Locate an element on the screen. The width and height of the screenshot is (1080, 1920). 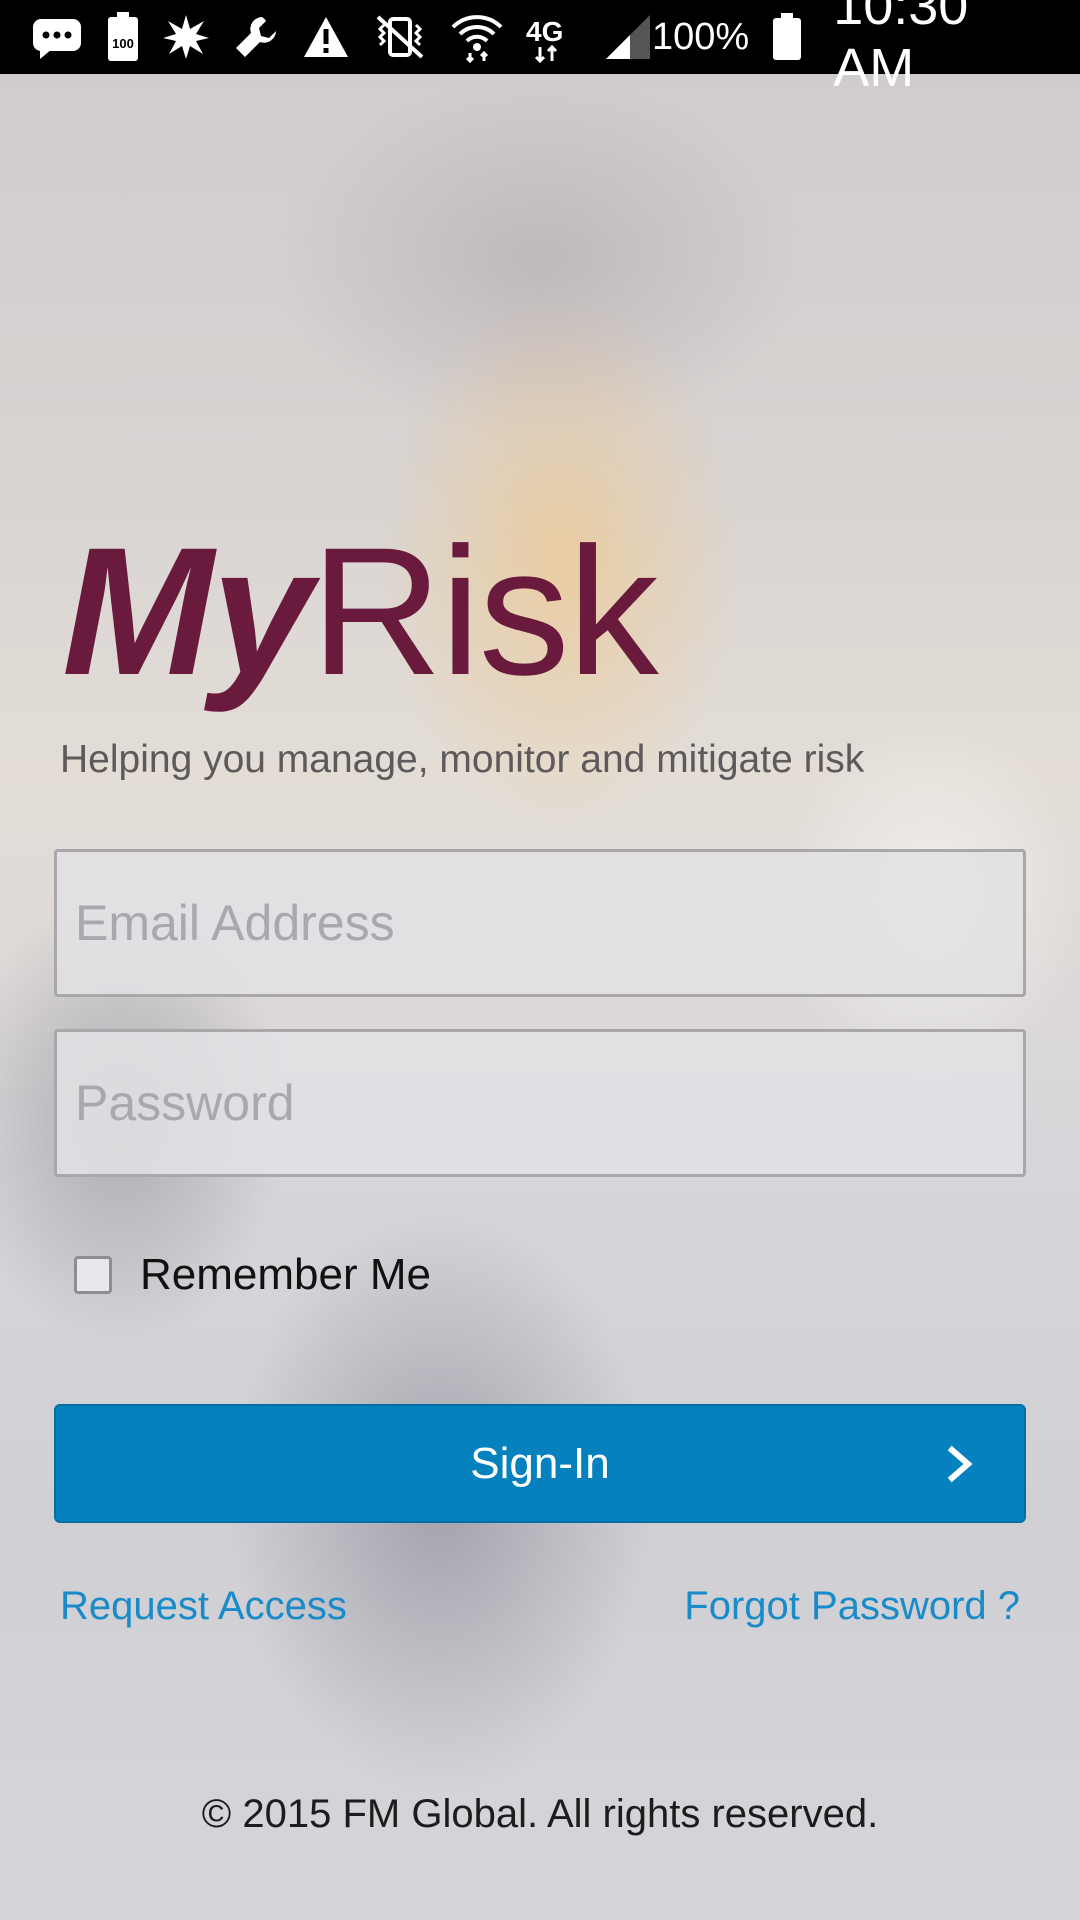
logo-my: My is located at coordinates (187, 611).